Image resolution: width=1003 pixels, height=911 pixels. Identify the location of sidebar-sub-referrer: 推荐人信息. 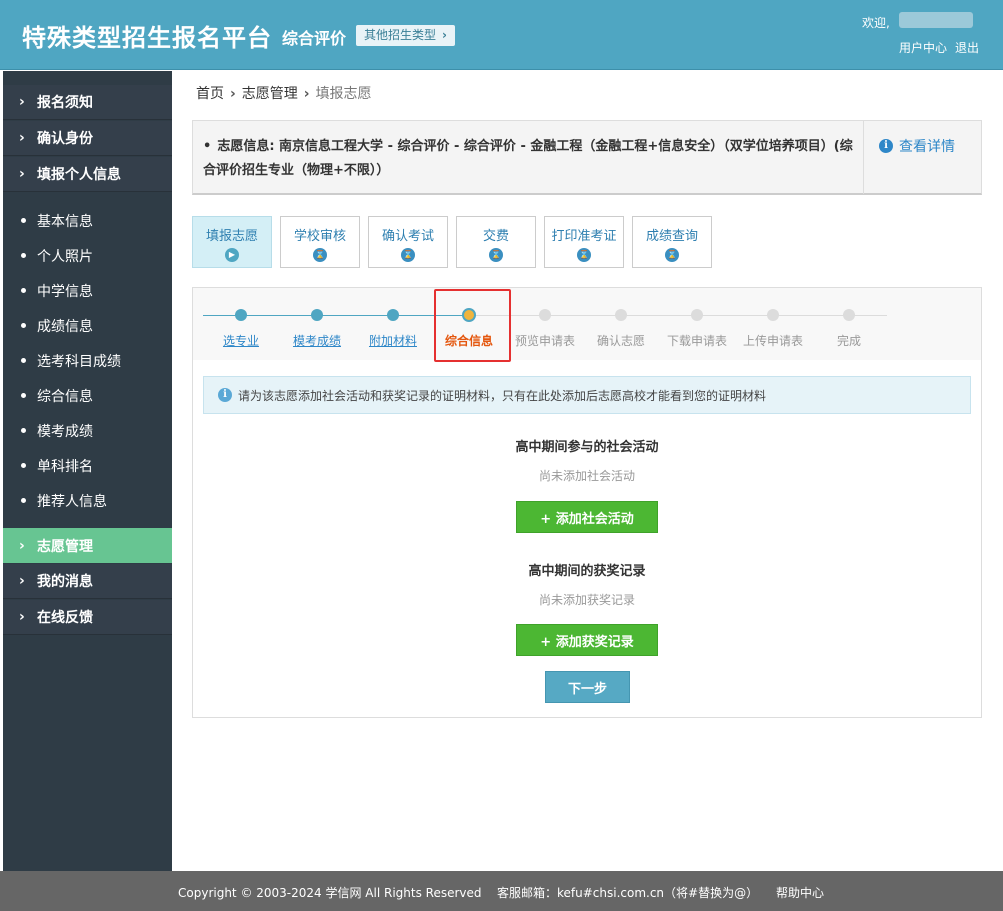
(87, 500).